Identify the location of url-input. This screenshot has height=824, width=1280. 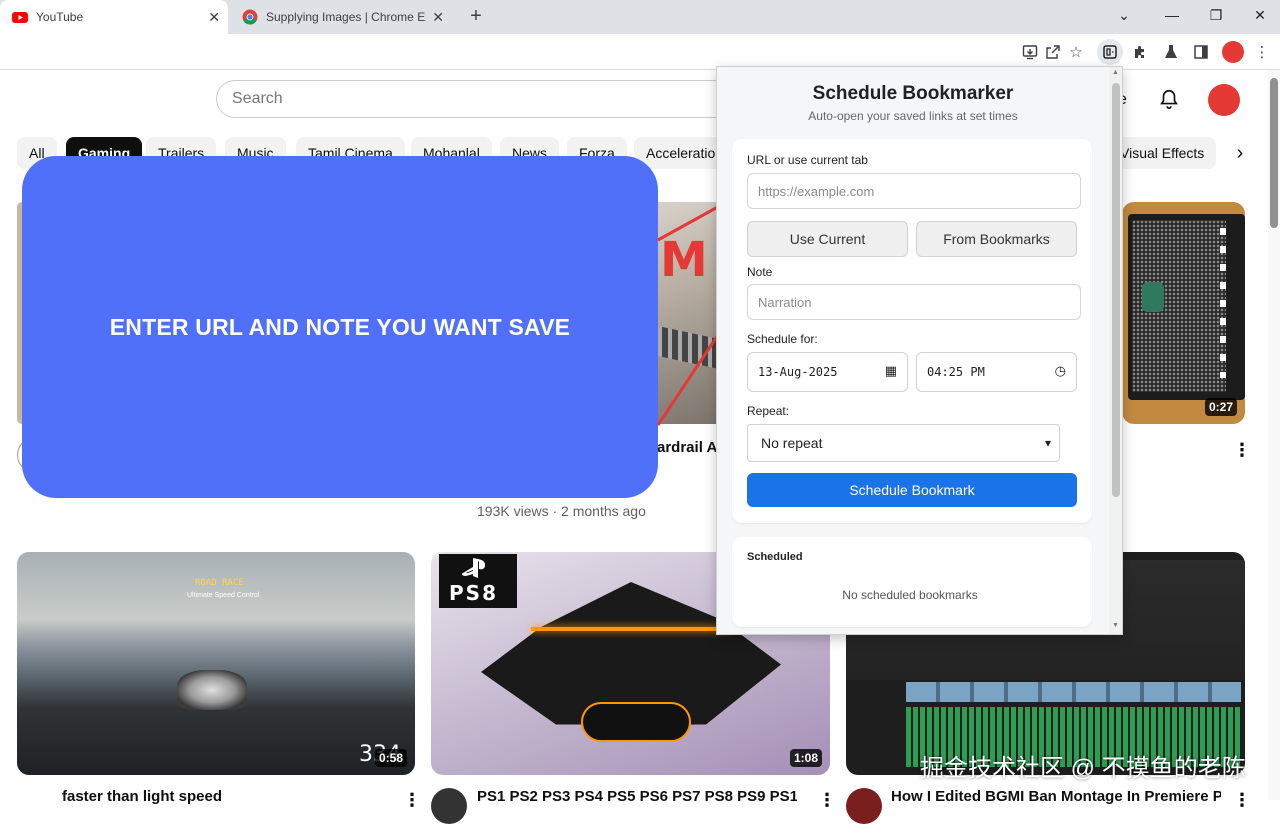
(914, 191).